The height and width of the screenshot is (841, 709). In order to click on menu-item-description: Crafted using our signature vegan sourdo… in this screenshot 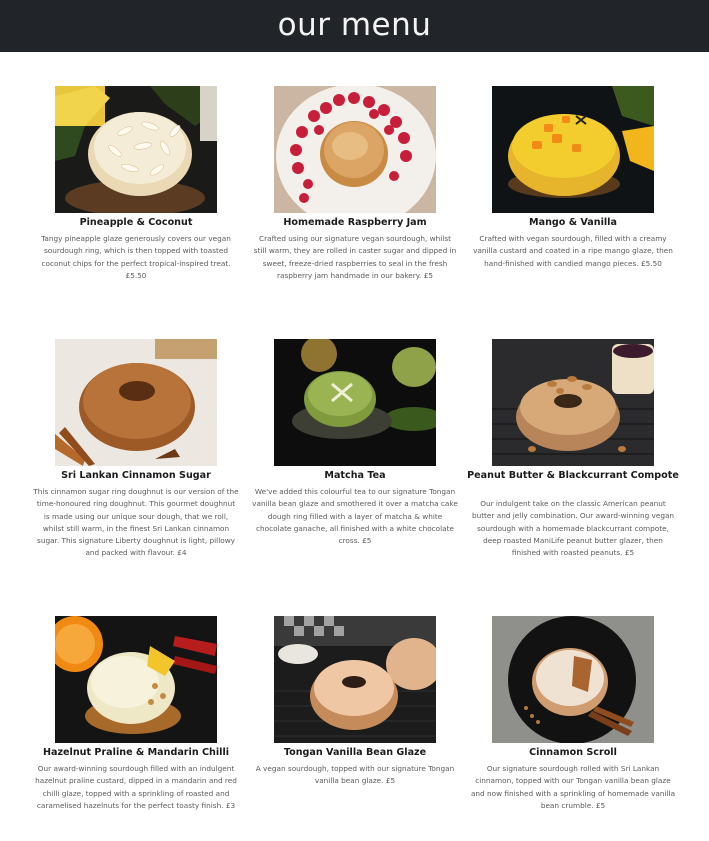, I will do `click(355, 257)`.